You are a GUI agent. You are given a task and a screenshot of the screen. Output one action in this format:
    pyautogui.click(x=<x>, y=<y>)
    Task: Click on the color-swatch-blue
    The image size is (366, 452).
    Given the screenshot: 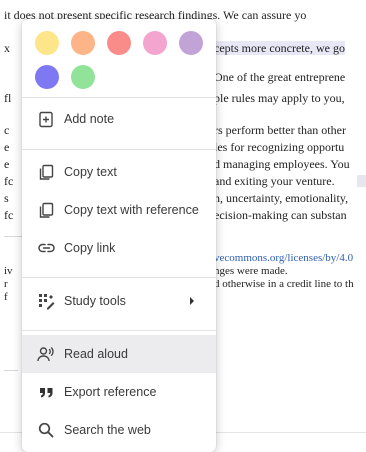 What is the action you would take?
    pyautogui.click(x=47, y=77)
    